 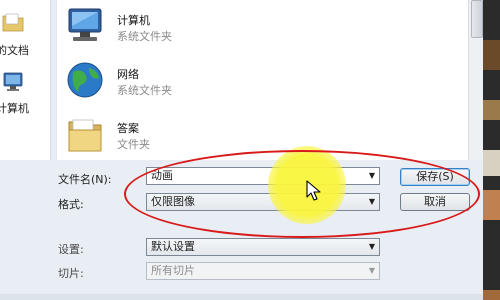 I want to click on vertical-scrollbar, so click(x=475, y=80).